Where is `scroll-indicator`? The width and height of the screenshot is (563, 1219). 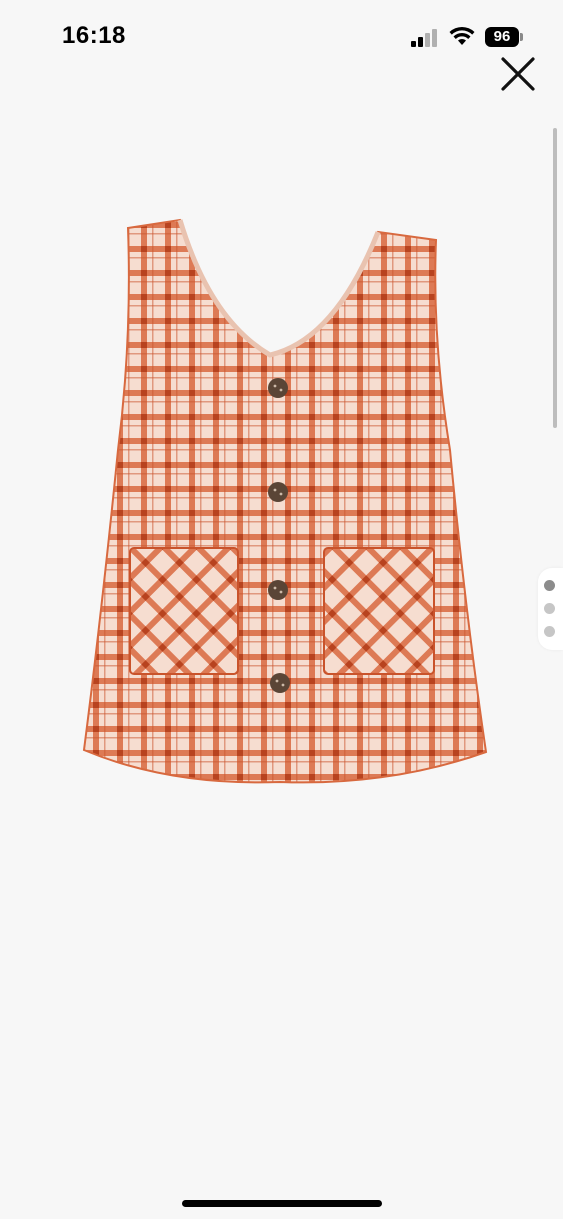 scroll-indicator is located at coordinates (555, 278).